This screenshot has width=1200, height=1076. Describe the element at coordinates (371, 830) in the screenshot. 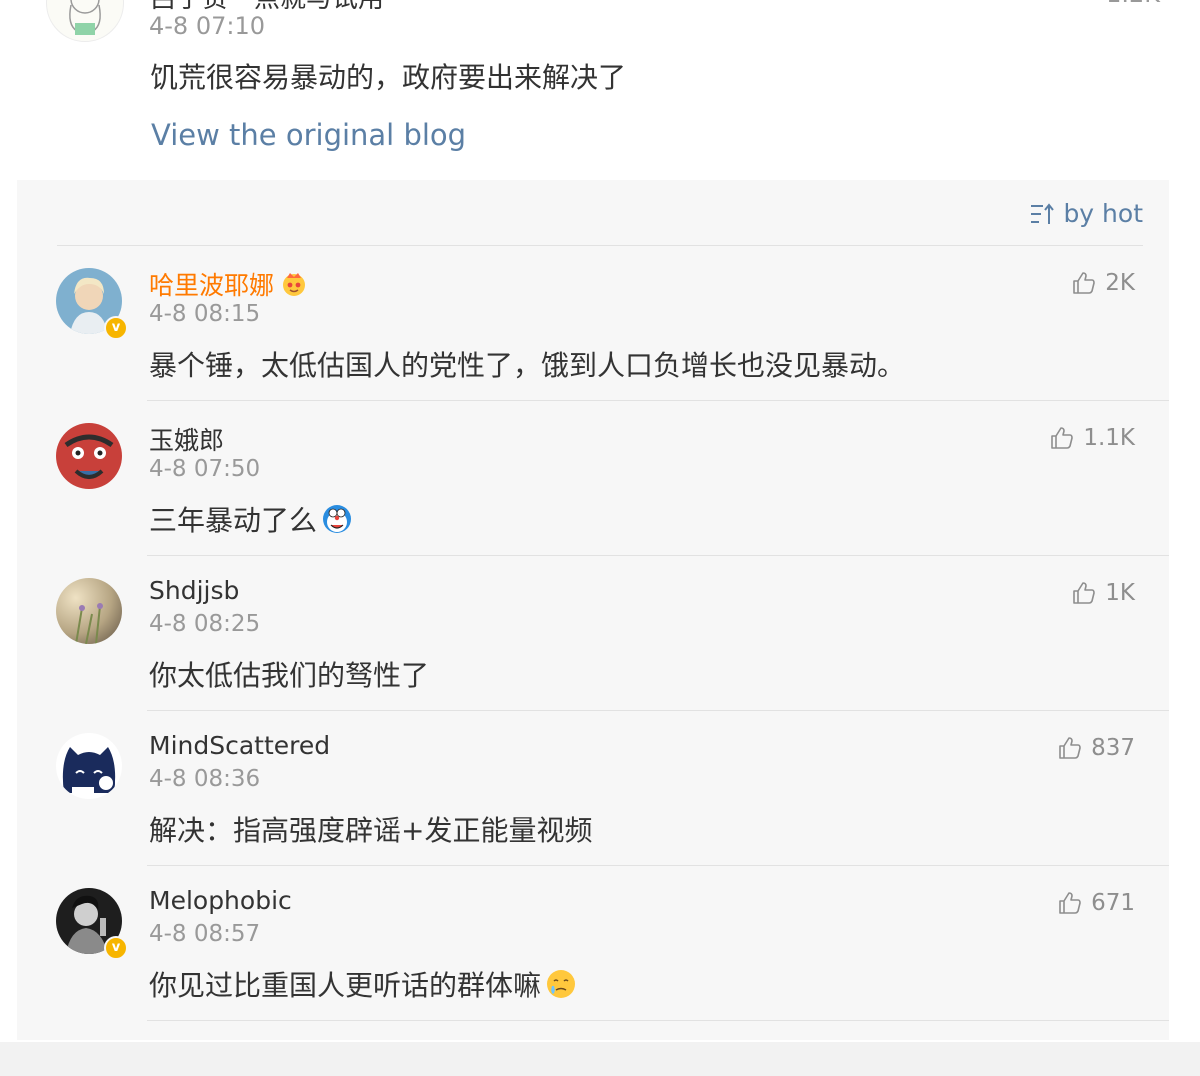

I see `comment-text: 解决：指高强度辟谣+发正能量视频` at that location.